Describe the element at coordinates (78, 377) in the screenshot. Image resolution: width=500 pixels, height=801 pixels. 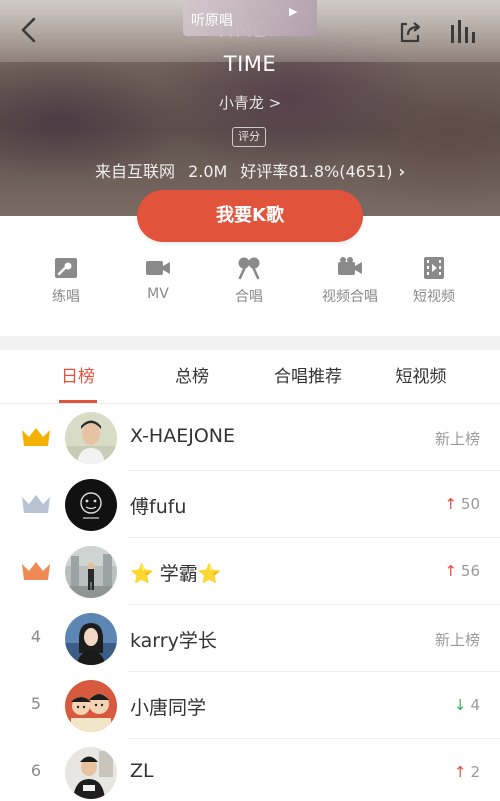
I see `tab-daily: 日榜` at that location.